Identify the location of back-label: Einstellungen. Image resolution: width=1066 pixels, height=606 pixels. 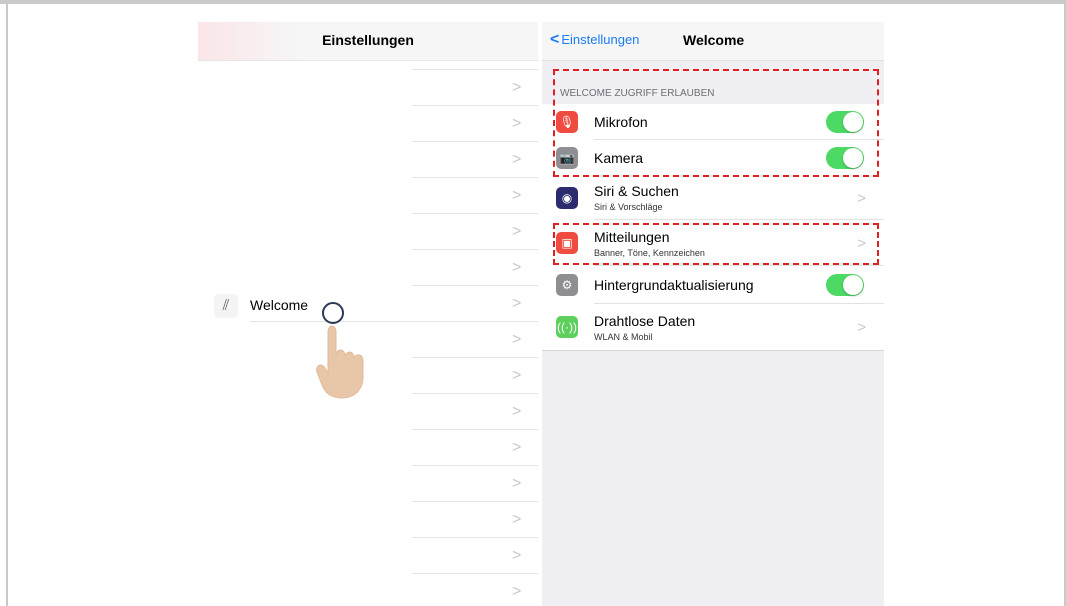
(600, 39).